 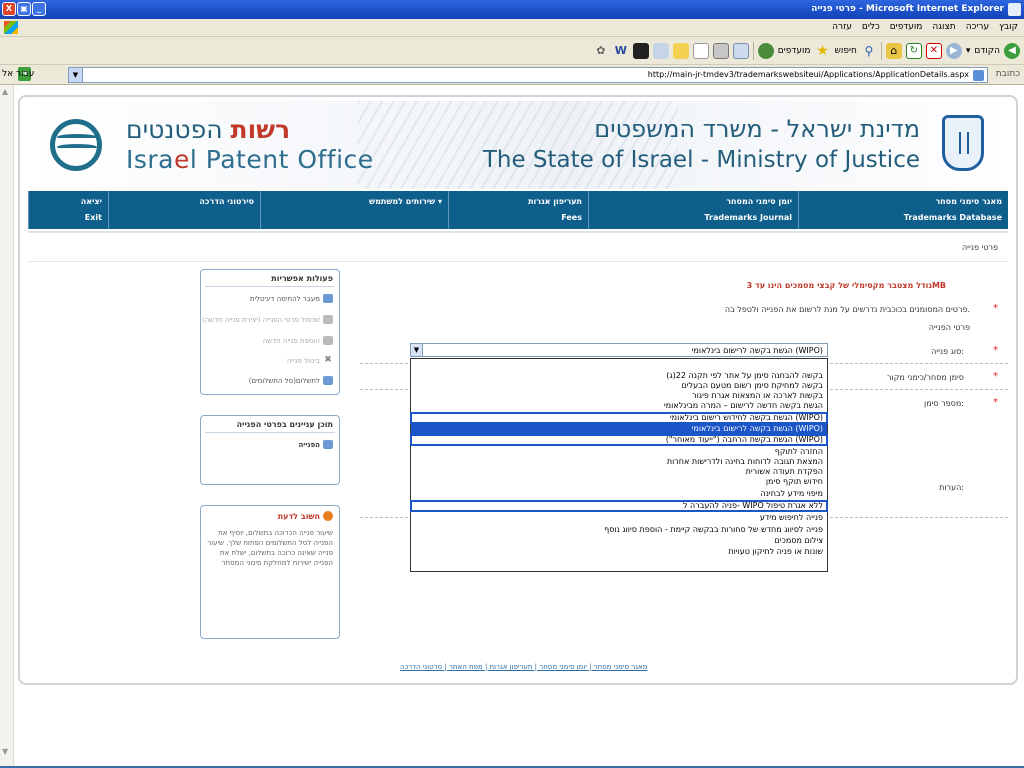 I want to click on action-add-request: הוספת פנייה חדשה, so click(x=298, y=340).